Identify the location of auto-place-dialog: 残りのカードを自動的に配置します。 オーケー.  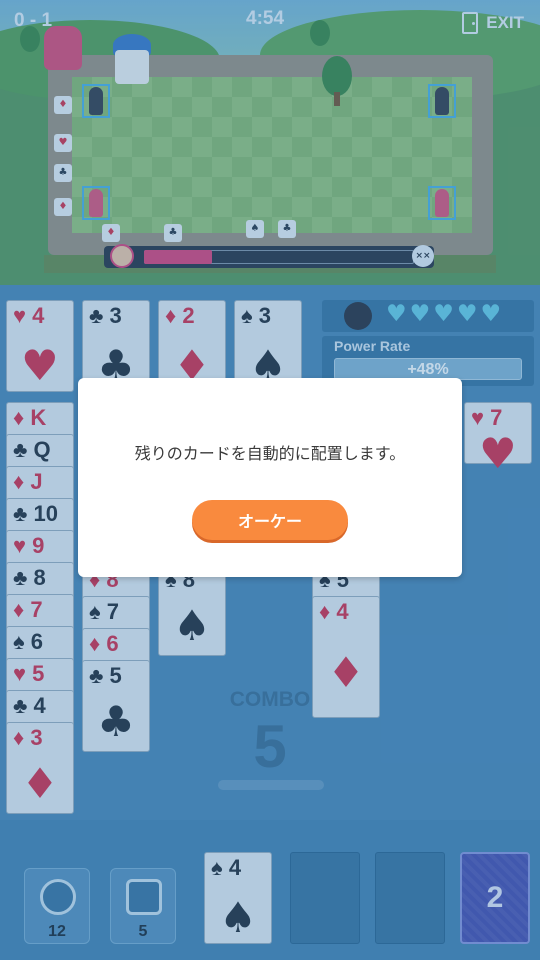
(270, 477).